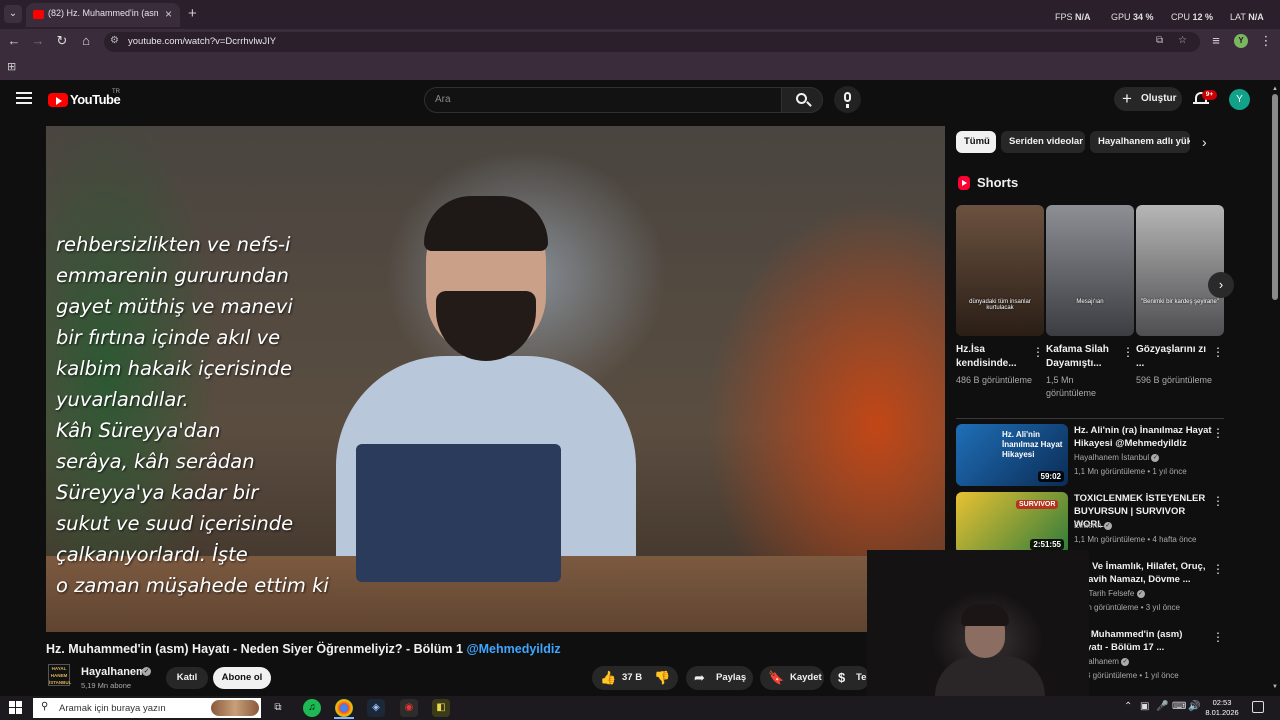  What do you see at coordinates (1194, 706) in the screenshot?
I see `volume-icon: 🔊` at bounding box center [1194, 706].